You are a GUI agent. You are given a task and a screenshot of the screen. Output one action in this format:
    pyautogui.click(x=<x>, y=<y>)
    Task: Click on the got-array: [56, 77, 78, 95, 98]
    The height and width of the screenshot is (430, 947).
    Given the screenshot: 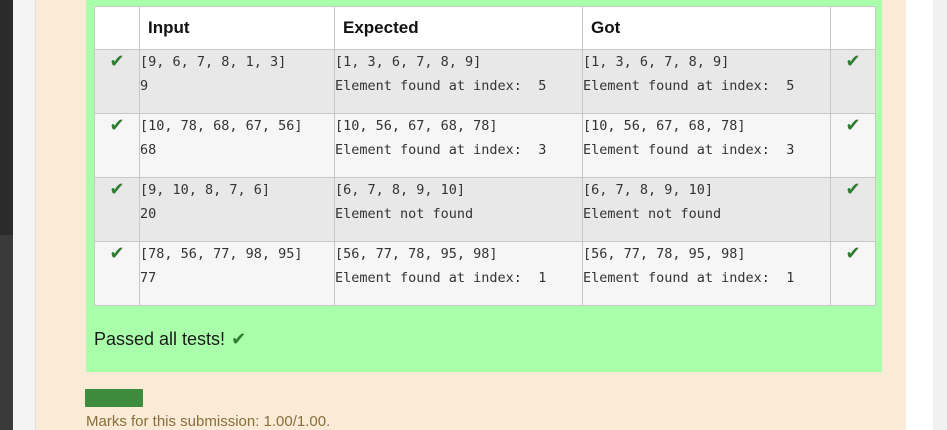 What is the action you would take?
    pyautogui.click(x=664, y=254)
    